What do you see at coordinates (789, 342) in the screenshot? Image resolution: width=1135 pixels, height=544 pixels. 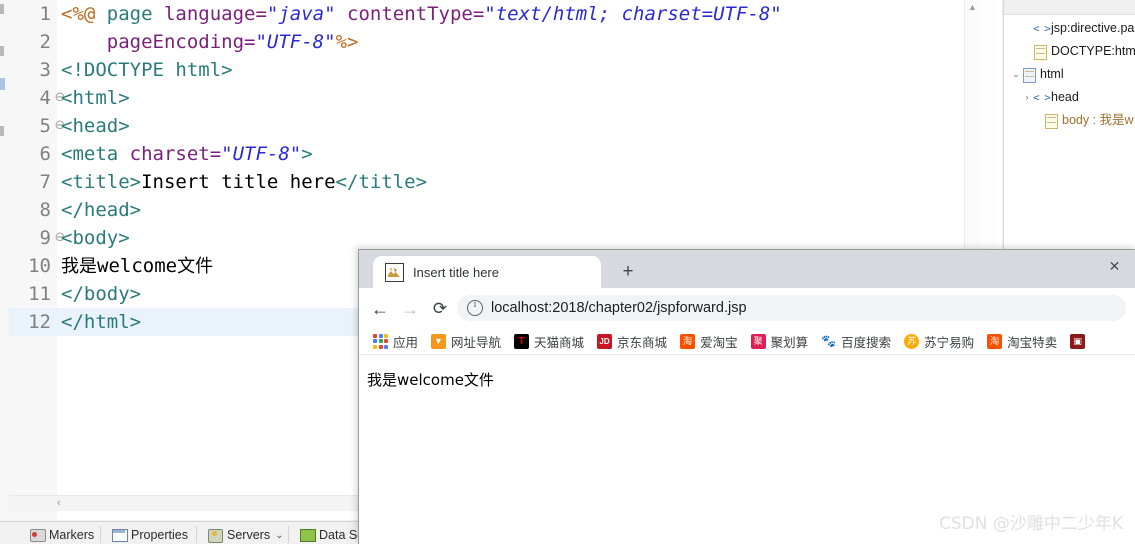 I see `bookmark-label: 聚划算` at bounding box center [789, 342].